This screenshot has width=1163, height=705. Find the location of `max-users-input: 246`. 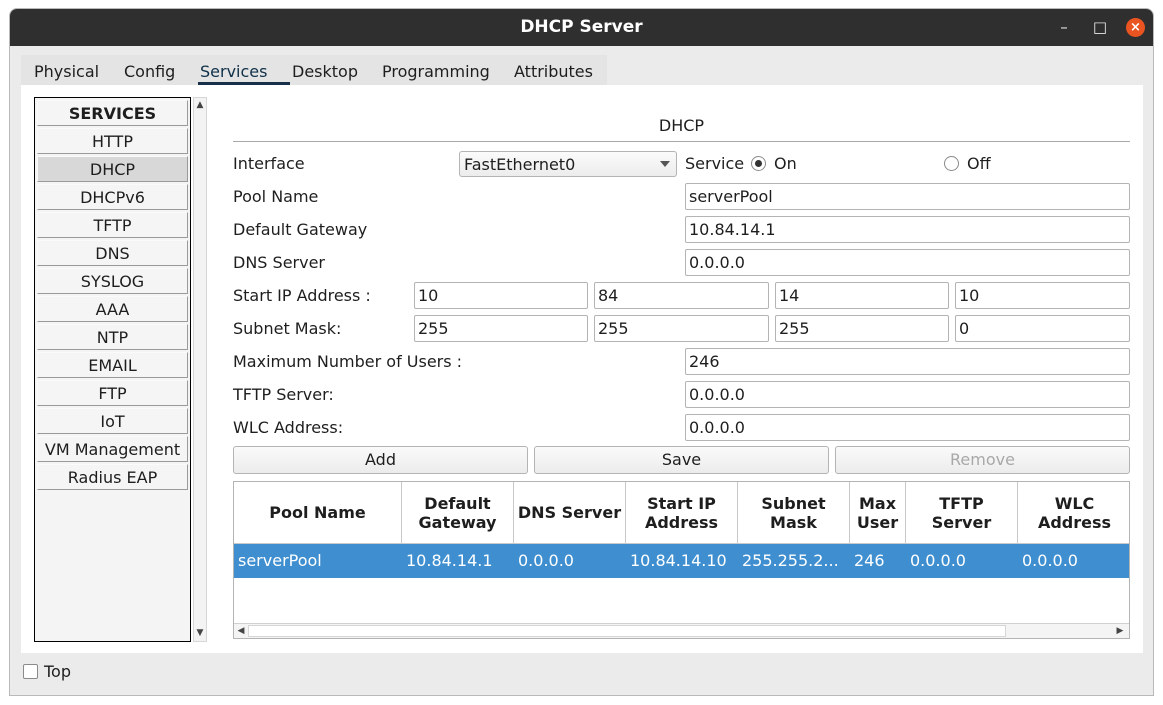

max-users-input: 246 is located at coordinates (907, 361).